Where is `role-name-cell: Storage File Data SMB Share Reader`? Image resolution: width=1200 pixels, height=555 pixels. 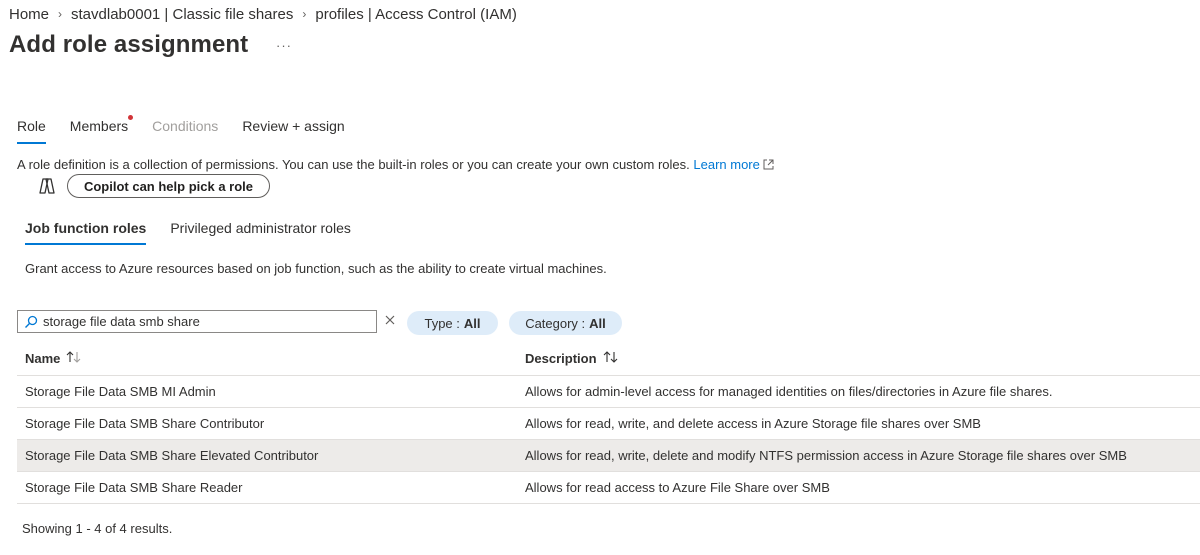
role-name-cell: Storage File Data SMB Share Reader is located at coordinates (134, 487).